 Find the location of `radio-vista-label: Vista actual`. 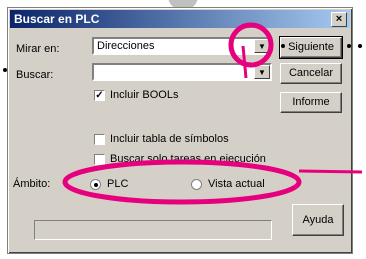

radio-vista-label: Vista actual is located at coordinates (236, 184).